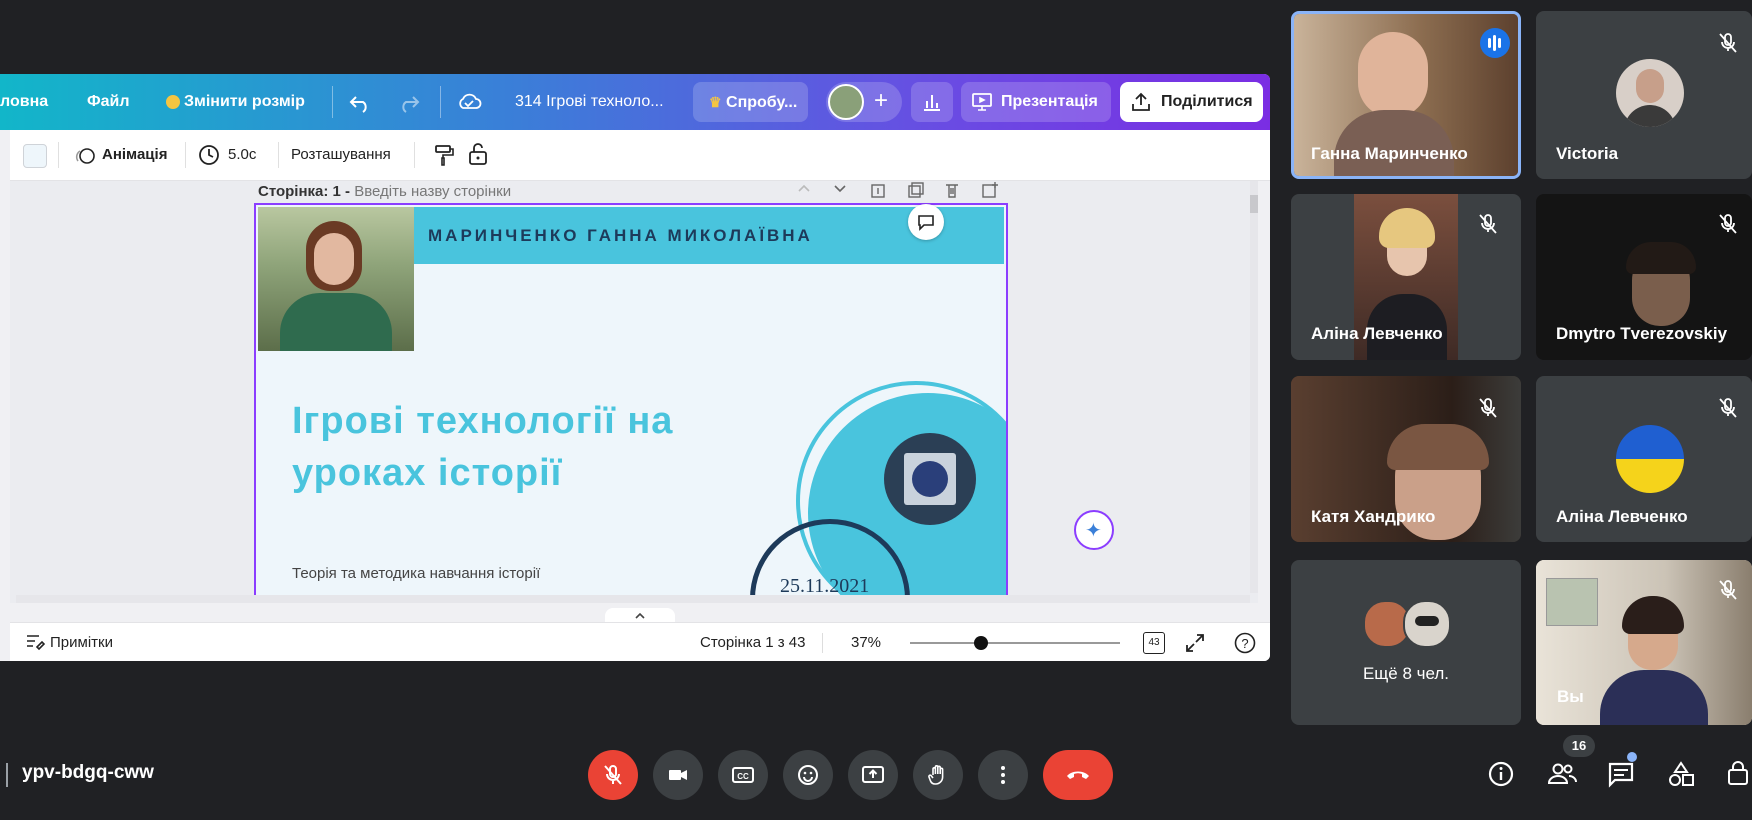  Describe the element at coordinates (878, 190) in the screenshot. I see `hide-page-icon` at that location.